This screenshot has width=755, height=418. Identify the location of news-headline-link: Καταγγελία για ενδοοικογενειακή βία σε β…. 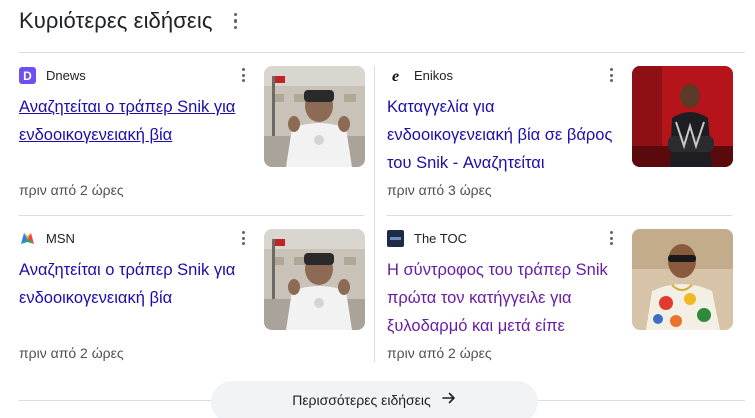
(503, 135).